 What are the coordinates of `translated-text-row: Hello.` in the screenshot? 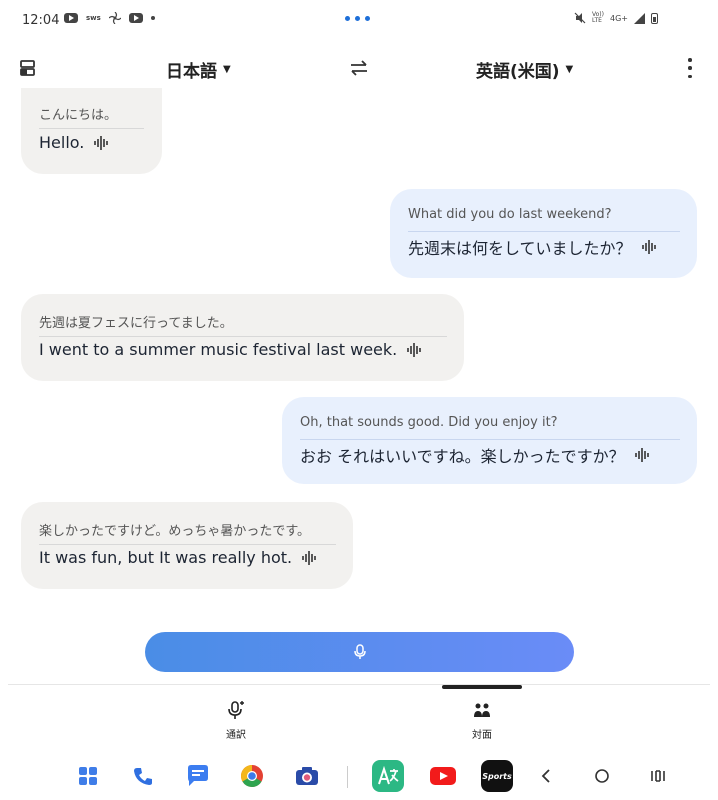 It's located at (74, 142).